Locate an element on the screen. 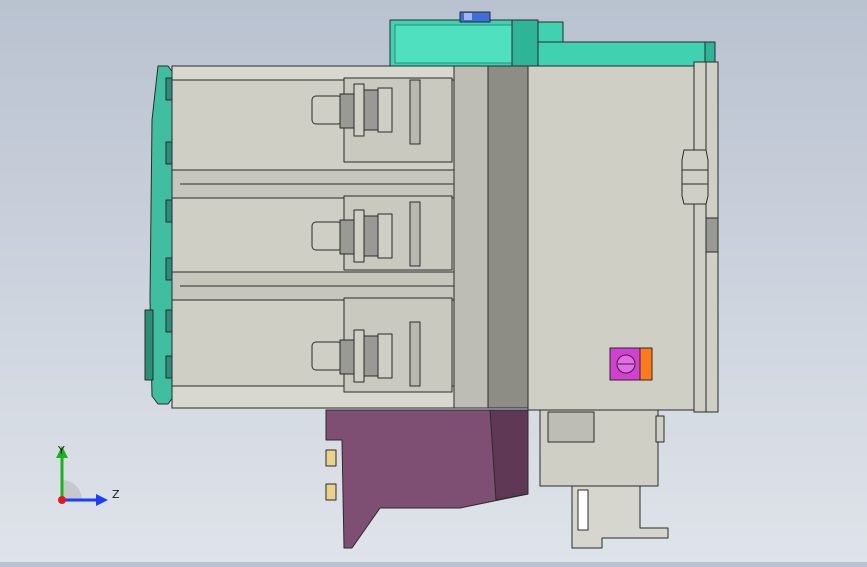  triad-quadrant is located at coordinates (72, 490).